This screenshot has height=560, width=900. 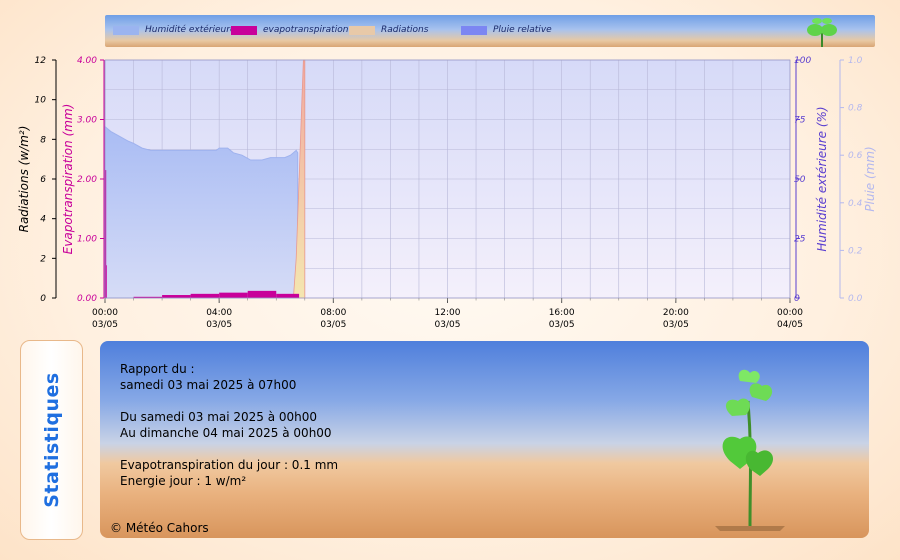 I want to click on axis-tick-label-humidite: 100, so click(x=802, y=61).